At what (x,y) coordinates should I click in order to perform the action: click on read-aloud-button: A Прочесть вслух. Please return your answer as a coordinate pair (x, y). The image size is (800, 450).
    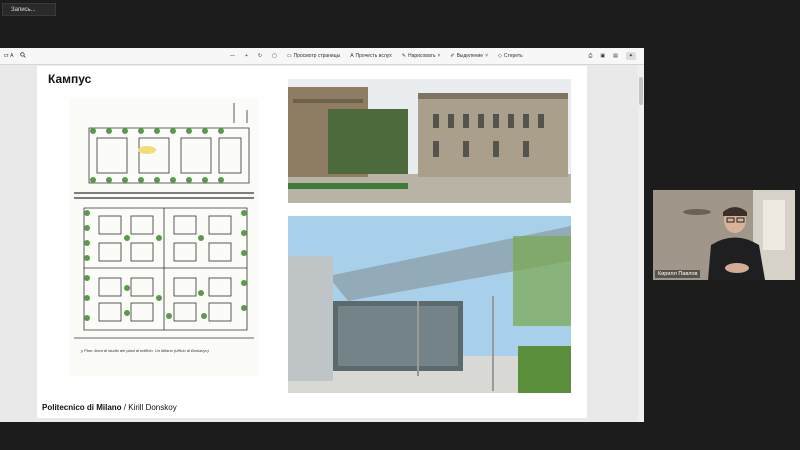
    Looking at the image, I should click on (371, 56).